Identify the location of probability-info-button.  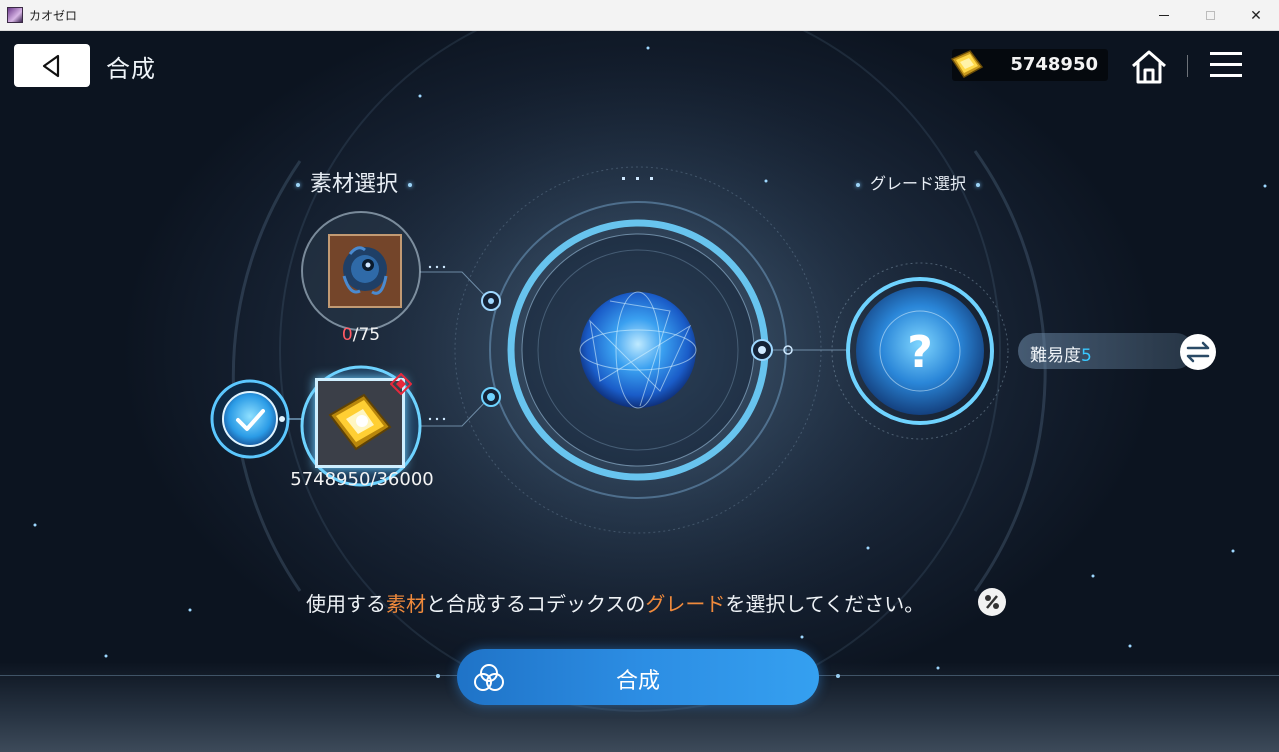
(992, 602).